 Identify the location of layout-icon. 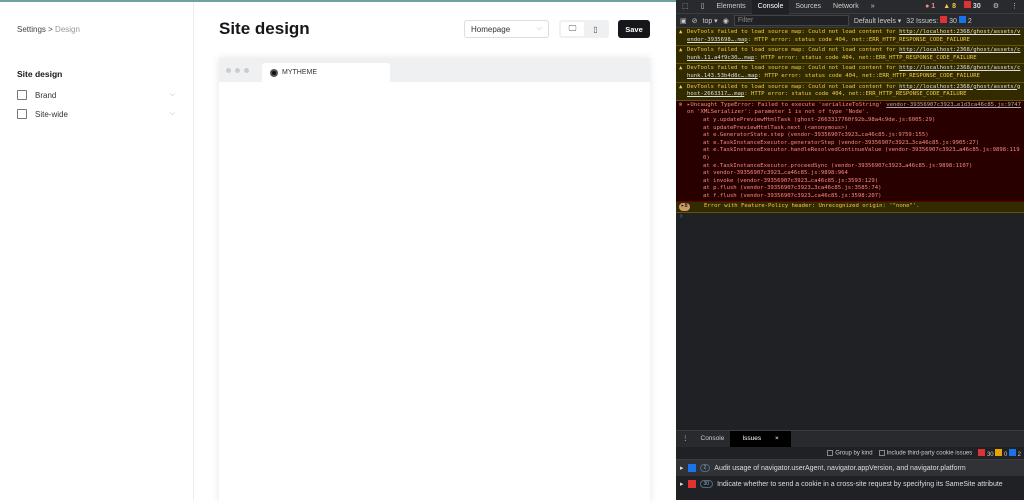
(22, 114).